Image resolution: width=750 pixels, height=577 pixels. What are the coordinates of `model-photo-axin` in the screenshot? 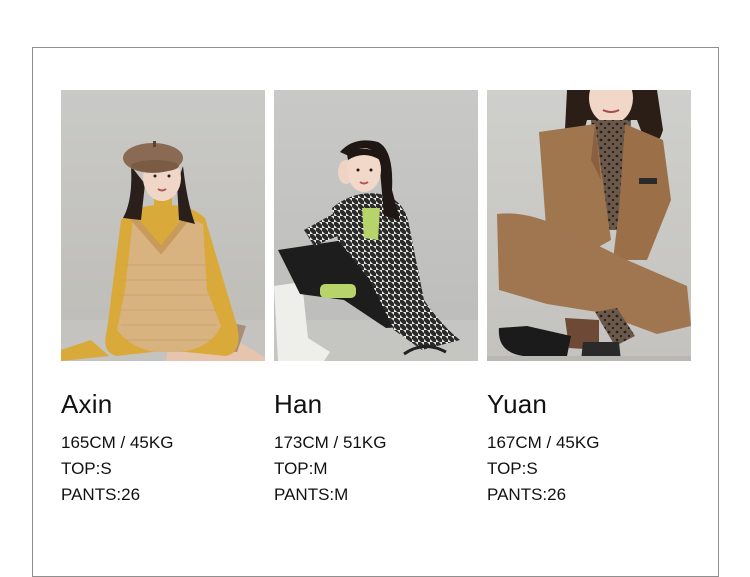 It's located at (163, 225).